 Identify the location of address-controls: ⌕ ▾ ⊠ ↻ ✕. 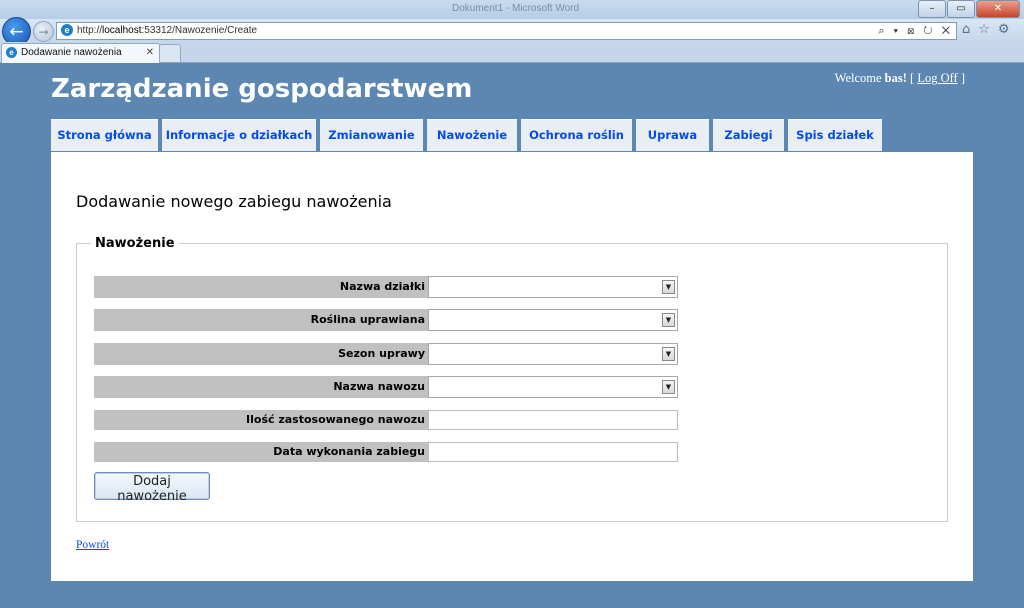
(915, 31).